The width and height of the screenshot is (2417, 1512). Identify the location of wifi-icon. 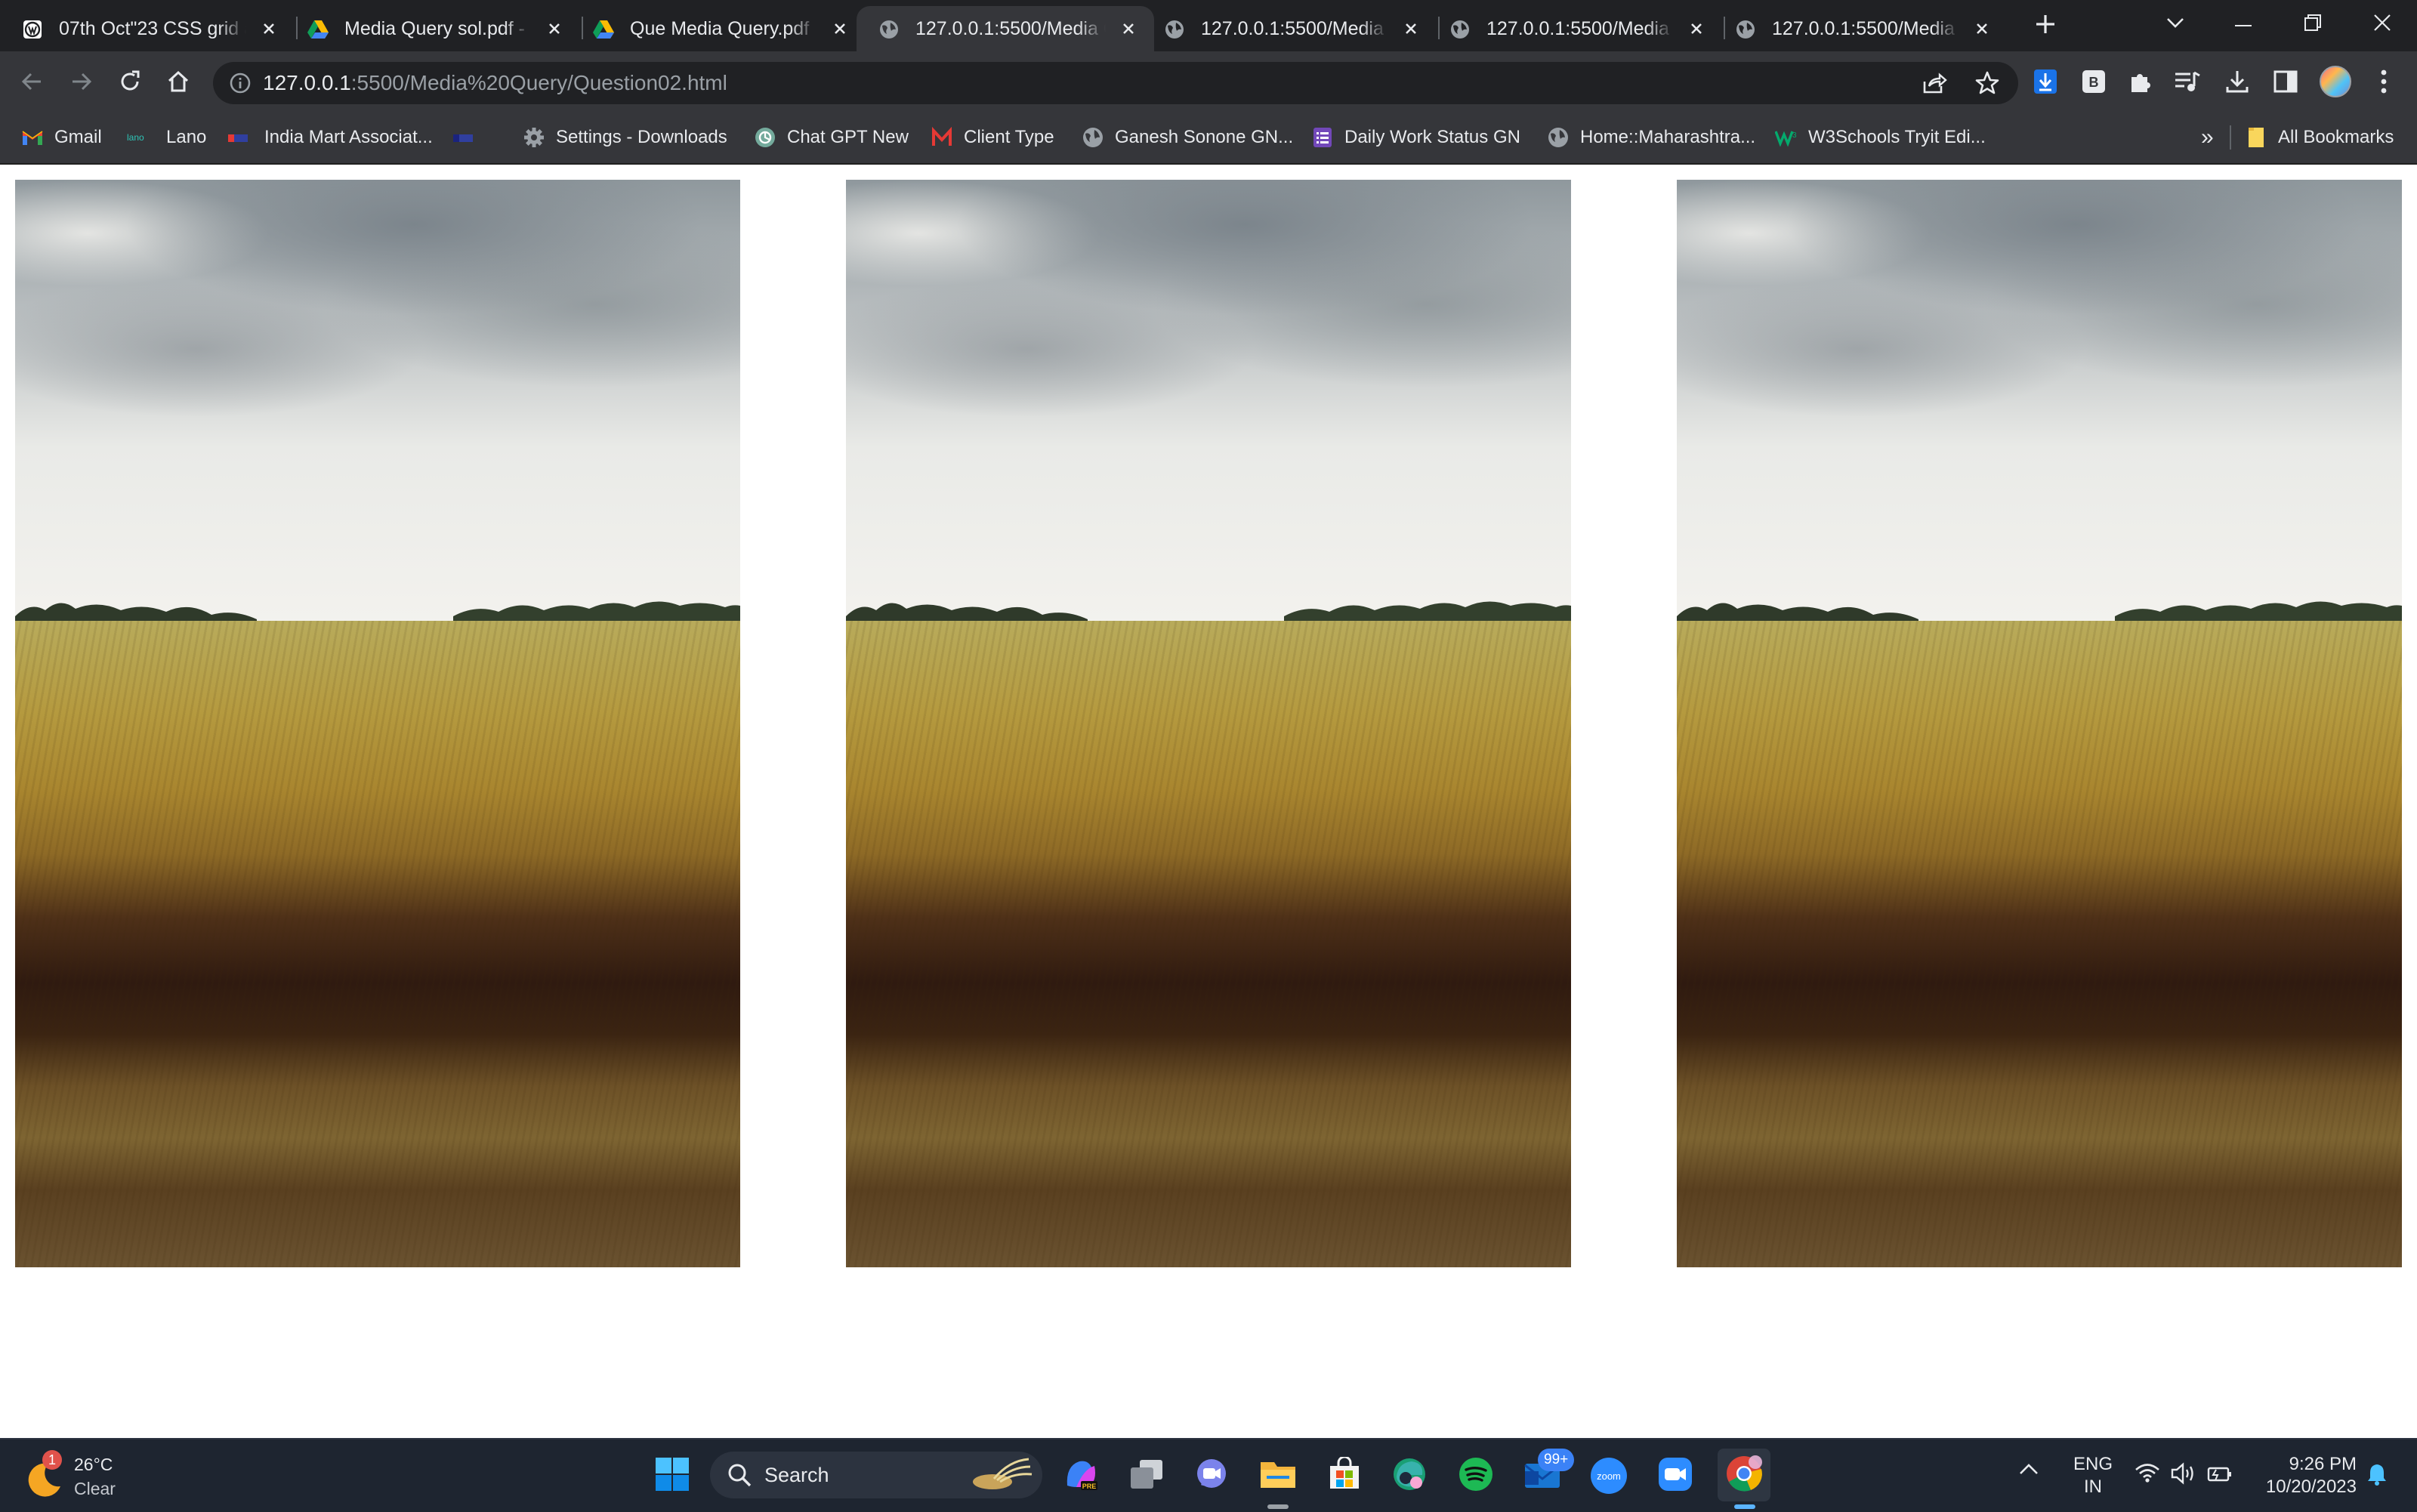
(2147, 1474).